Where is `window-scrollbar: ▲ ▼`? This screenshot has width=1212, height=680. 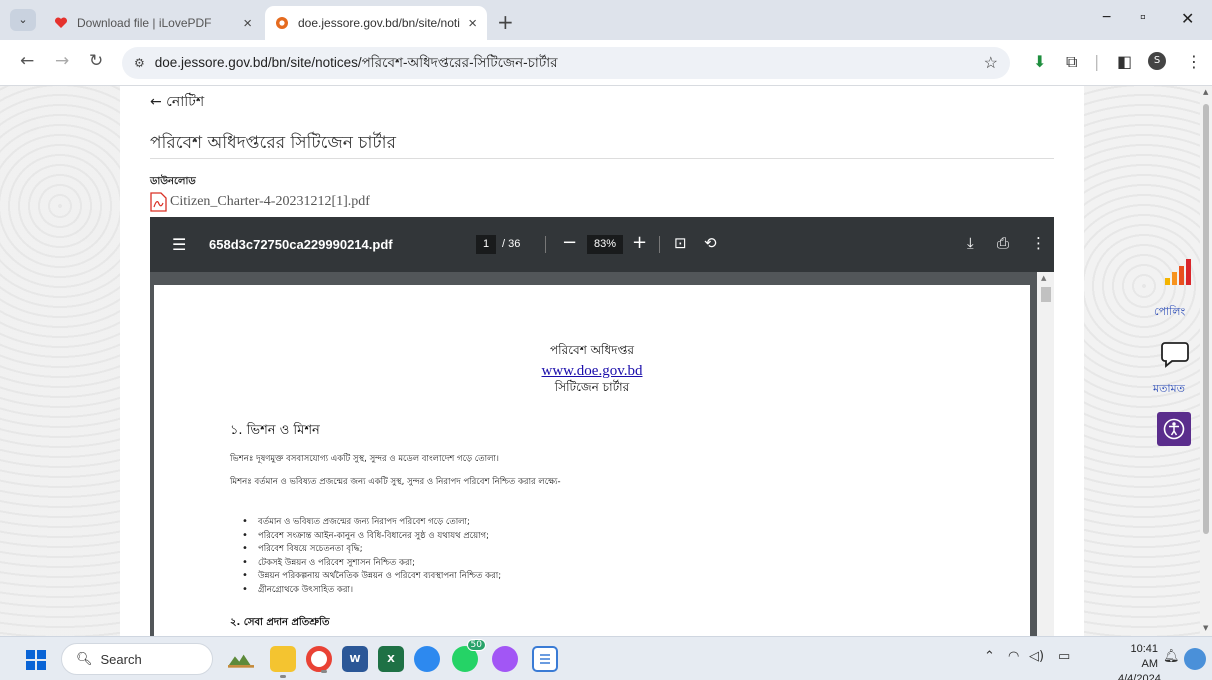
window-scrollbar: ▲ ▼ is located at coordinates (1206, 361).